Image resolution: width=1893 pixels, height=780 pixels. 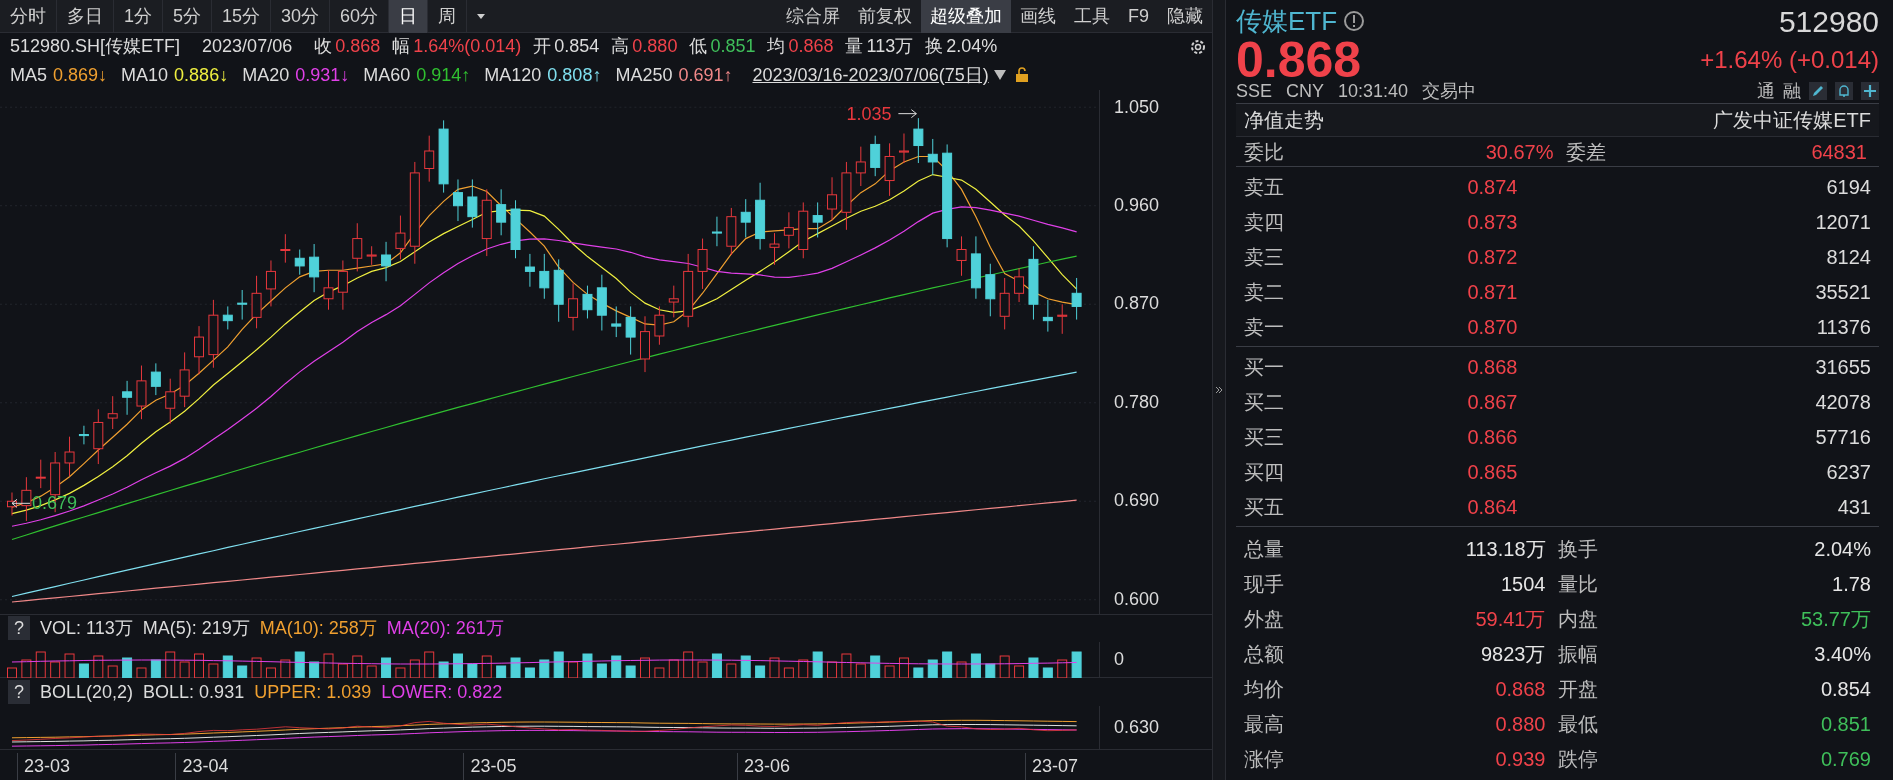 I want to click on stat-label: 总额, so click(x=1264, y=654).